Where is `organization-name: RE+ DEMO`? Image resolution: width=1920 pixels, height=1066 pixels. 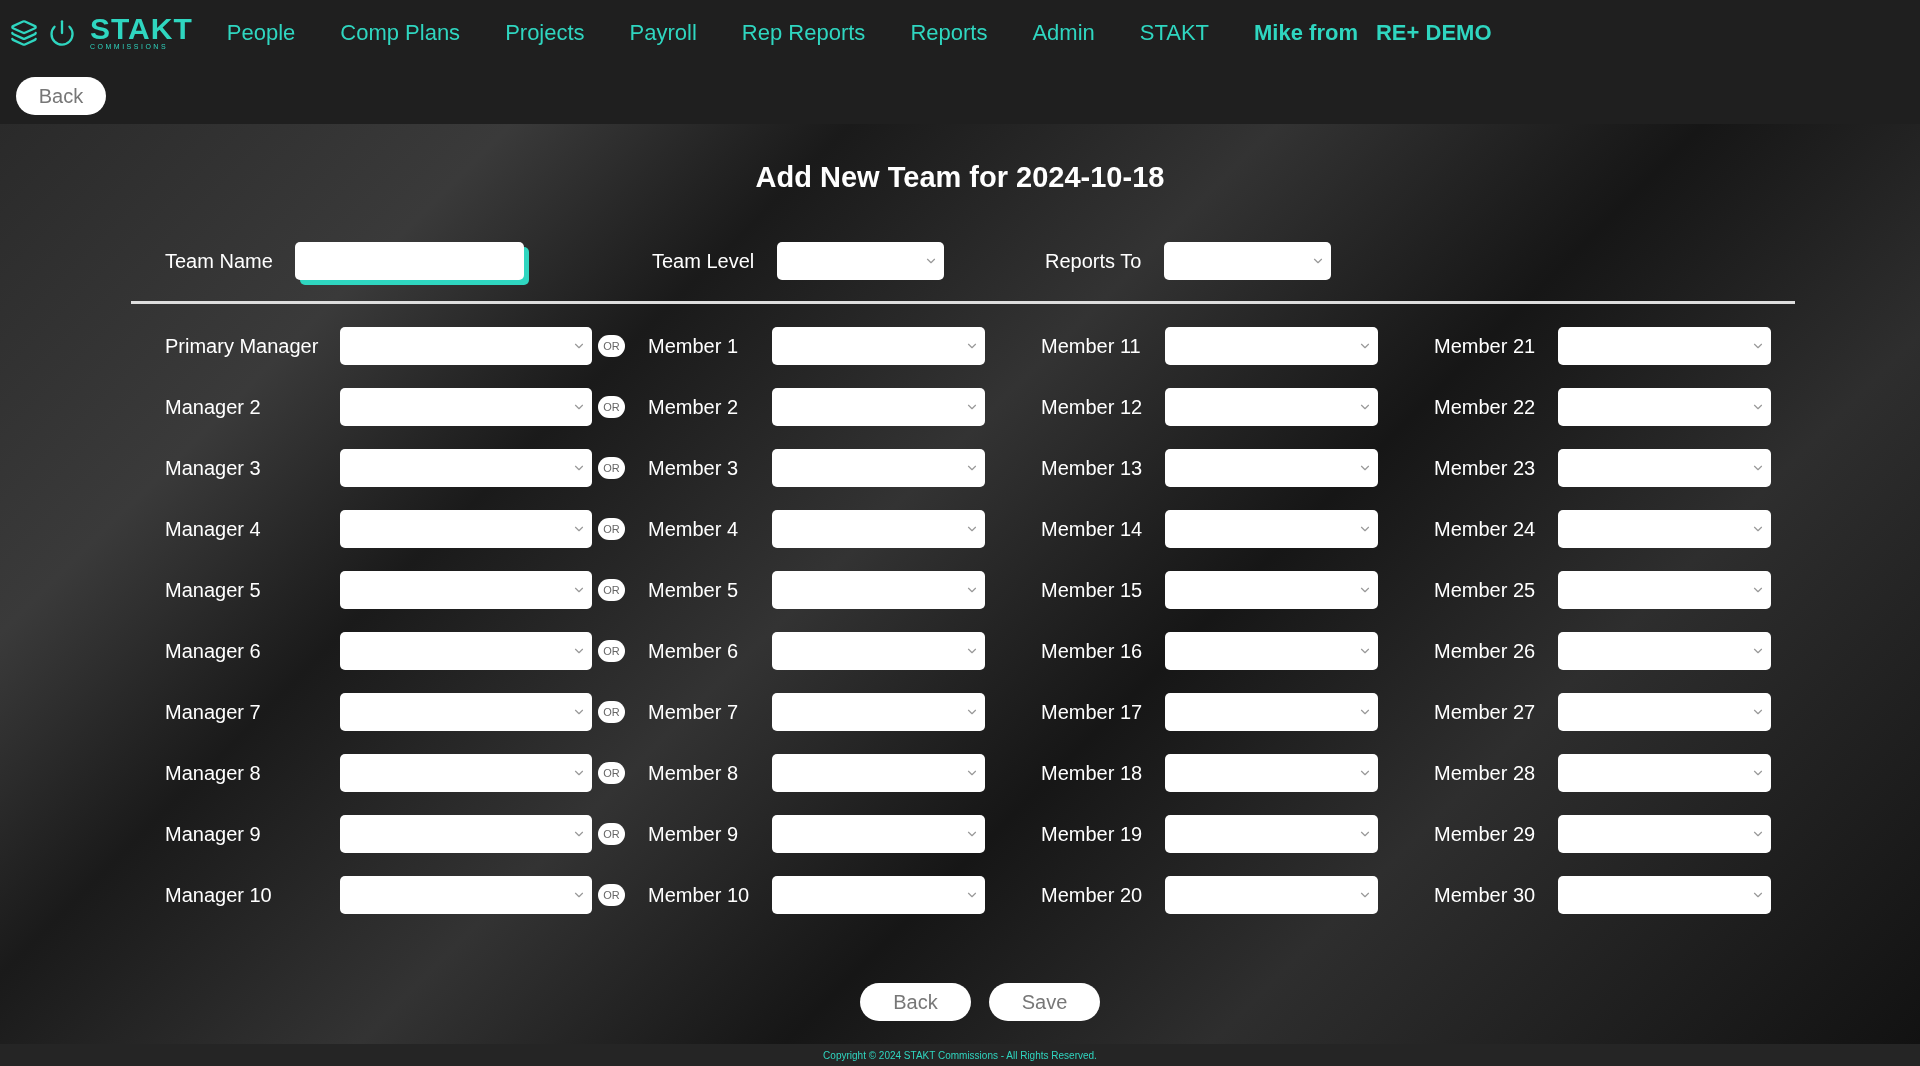 organization-name: RE+ DEMO is located at coordinates (1433, 33).